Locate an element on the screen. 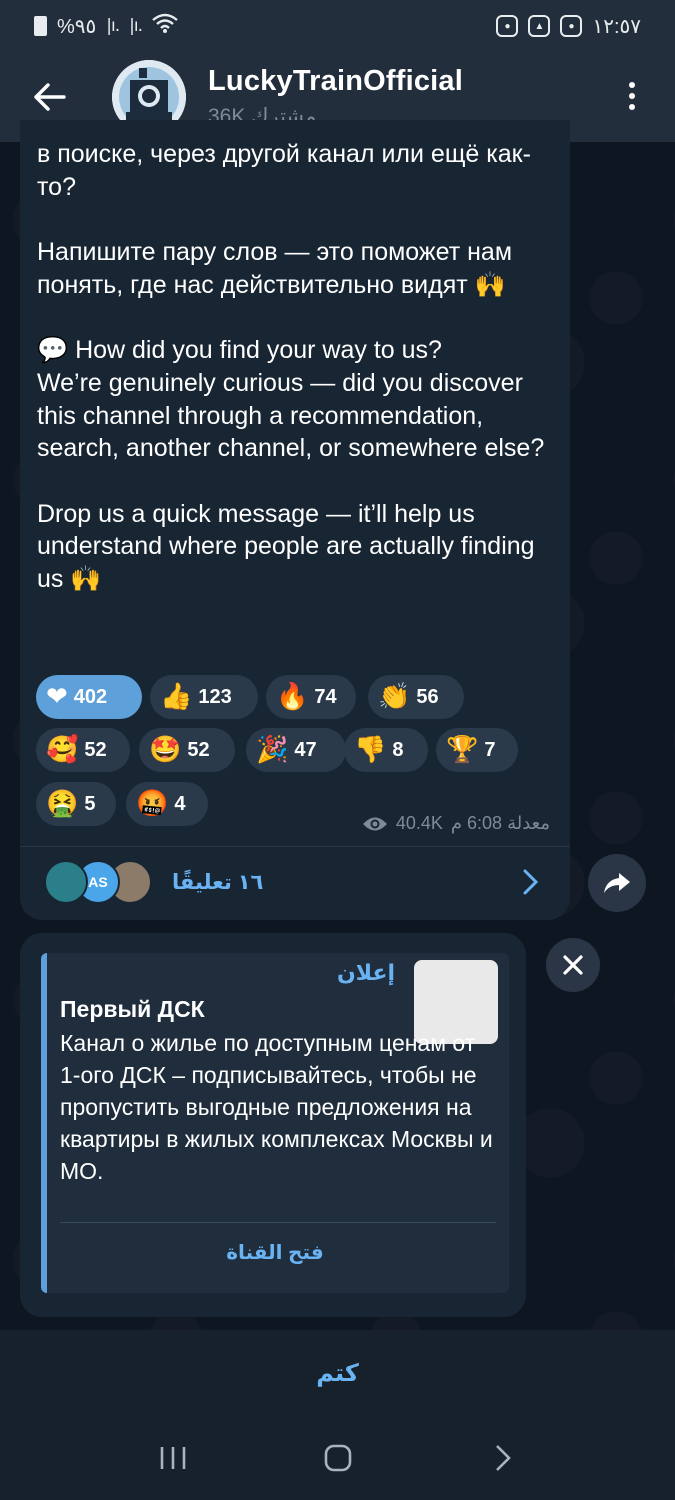 The width and height of the screenshot is (675, 1500). home-button is located at coordinates (338, 1458).